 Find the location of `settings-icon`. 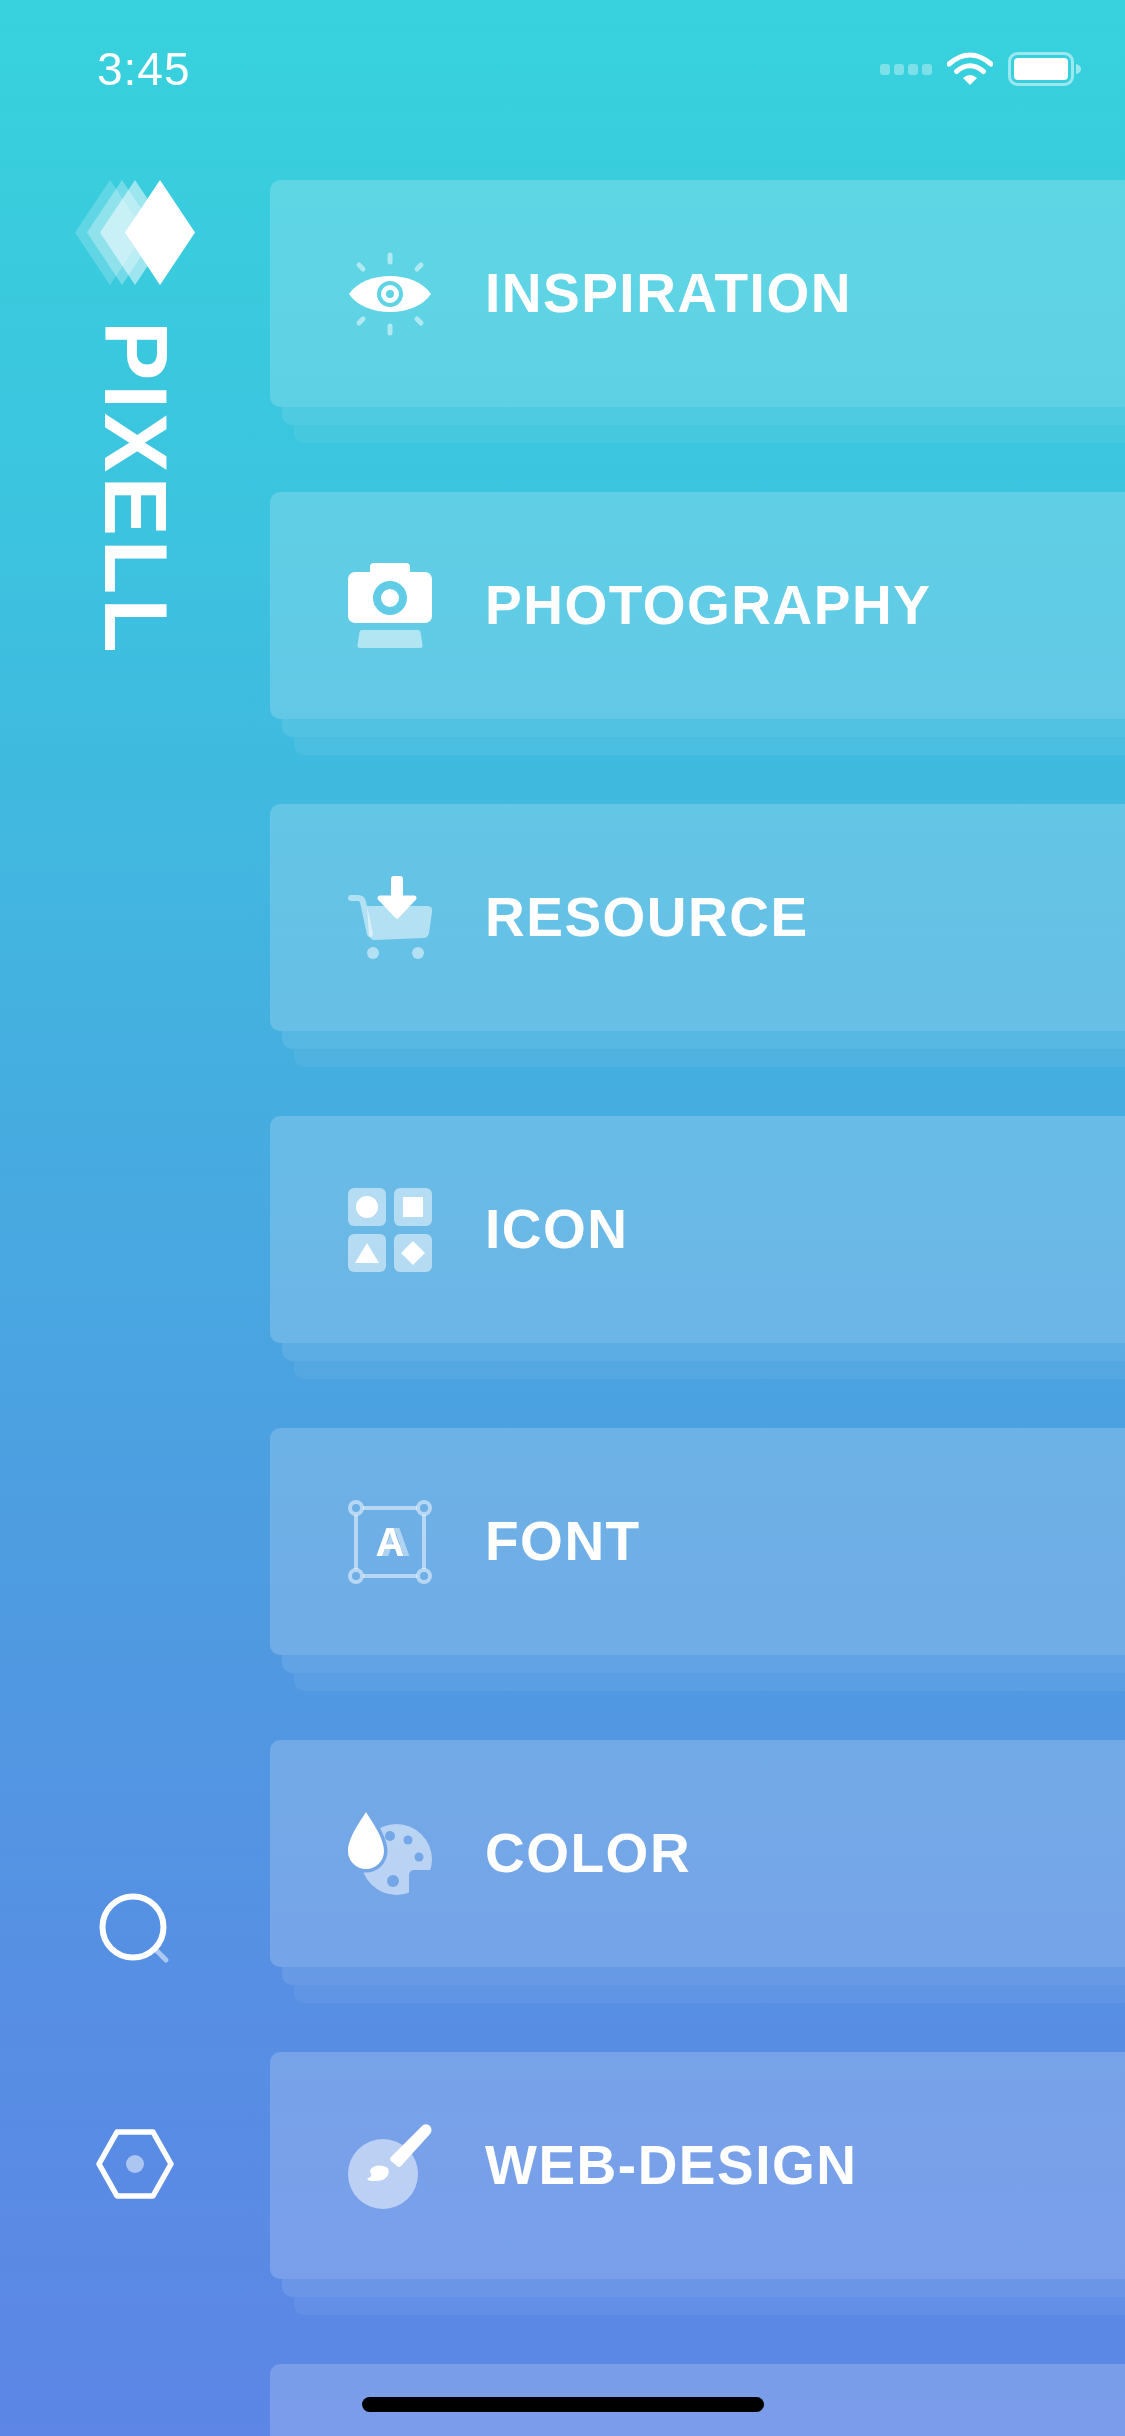

settings-icon is located at coordinates (135, 2164).